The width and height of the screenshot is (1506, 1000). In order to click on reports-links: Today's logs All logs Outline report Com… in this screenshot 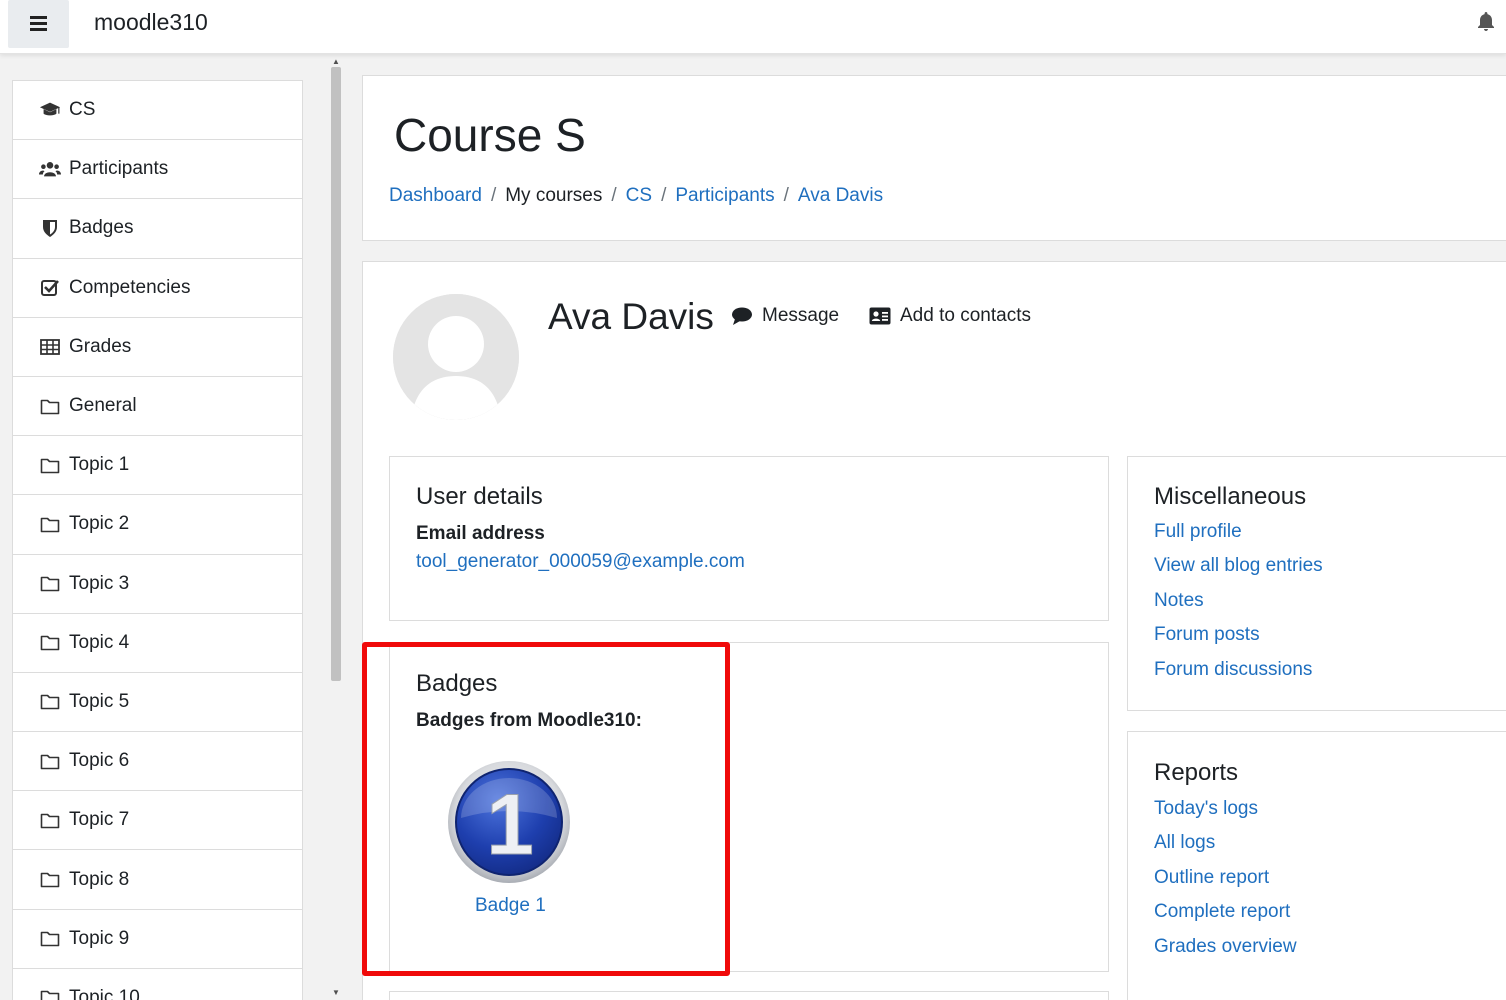, I will do `click(1225, 884)`.